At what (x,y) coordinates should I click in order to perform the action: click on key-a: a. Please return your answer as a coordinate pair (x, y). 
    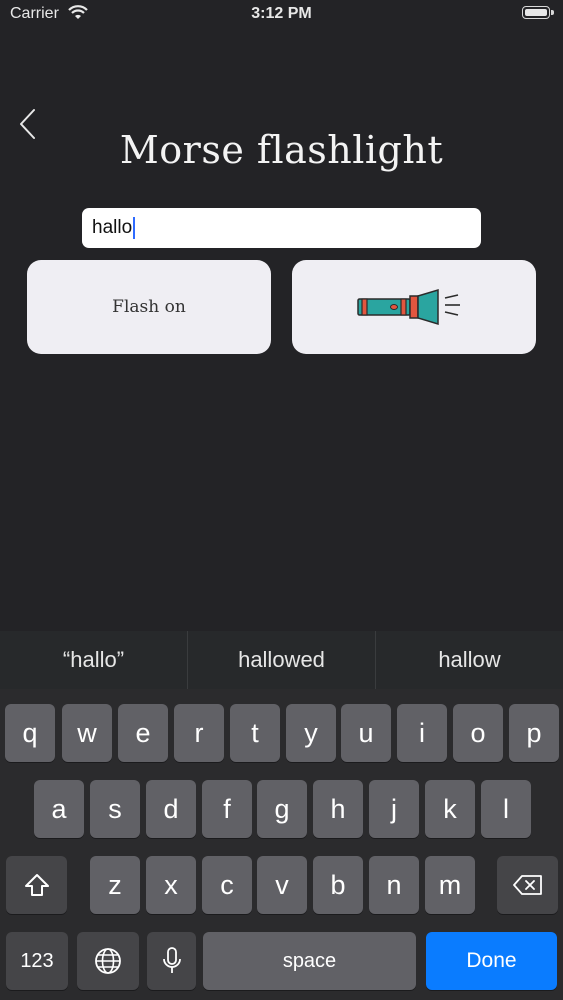
    Looking at the image, I should click on (59, 809).